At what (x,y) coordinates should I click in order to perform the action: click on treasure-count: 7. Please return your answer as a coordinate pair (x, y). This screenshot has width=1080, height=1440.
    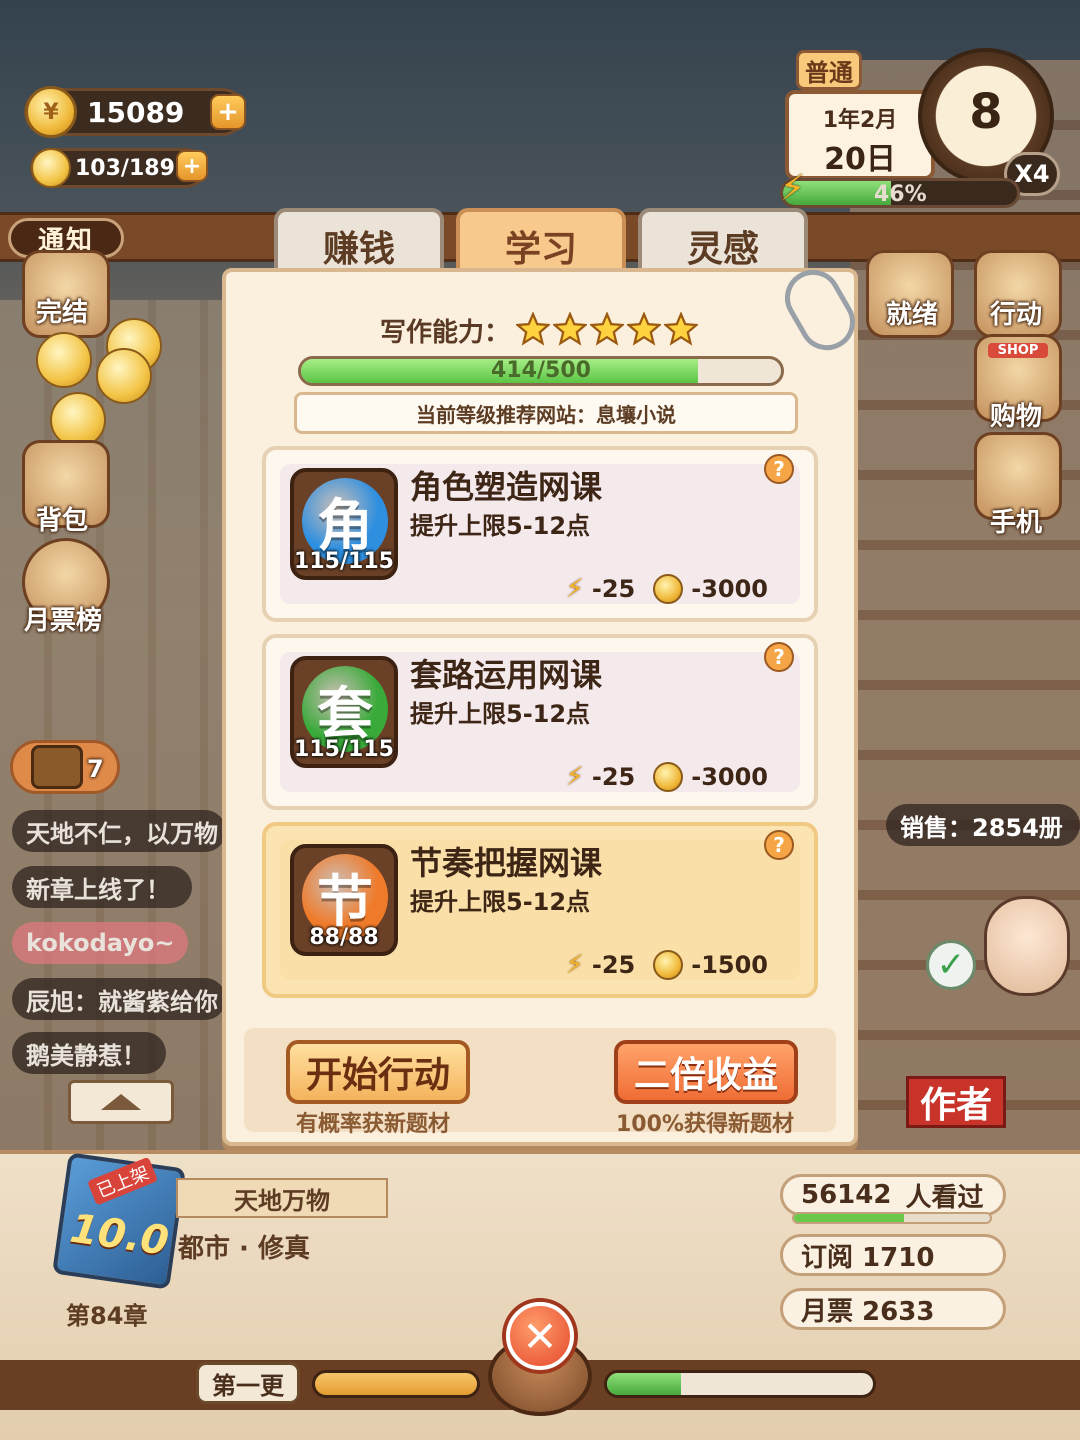
    Looking at the image, I should click on (95, 769).